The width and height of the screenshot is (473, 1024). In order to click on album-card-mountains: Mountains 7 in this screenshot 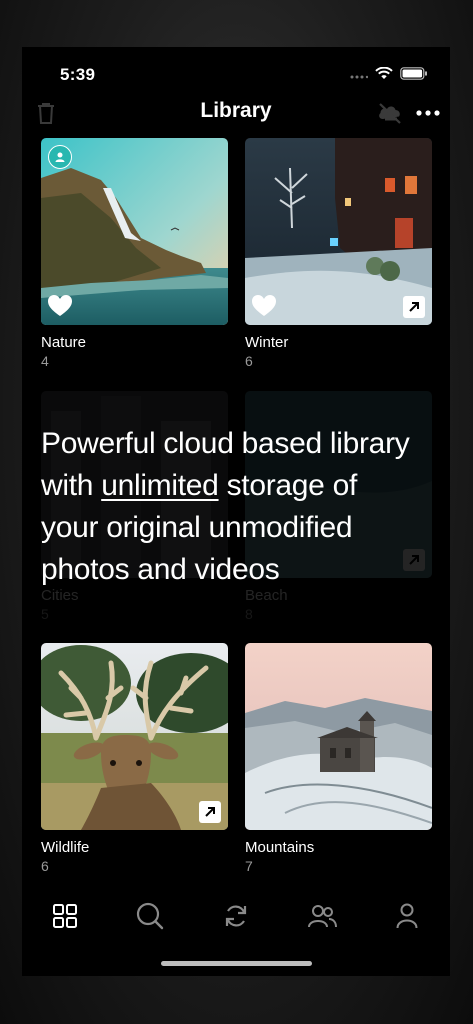, I will do `click(338, 758)`.